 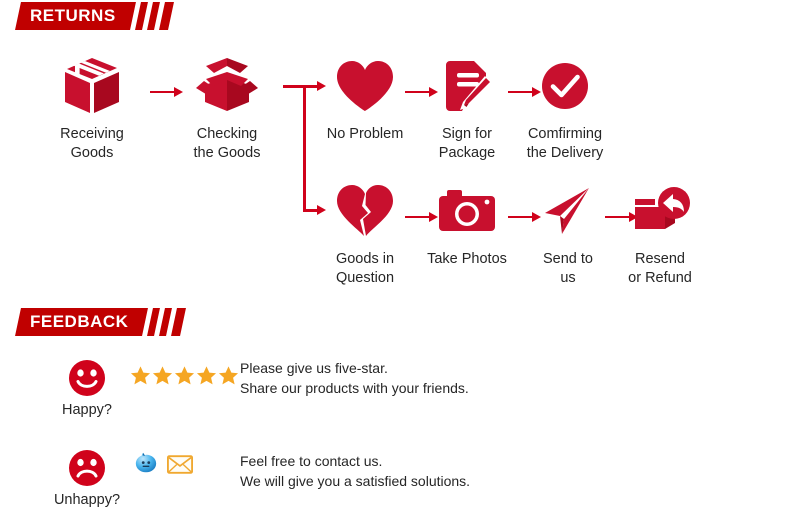 I want to click on feedback-banner-title: FEEDBACK, so click(x=79, y=321).